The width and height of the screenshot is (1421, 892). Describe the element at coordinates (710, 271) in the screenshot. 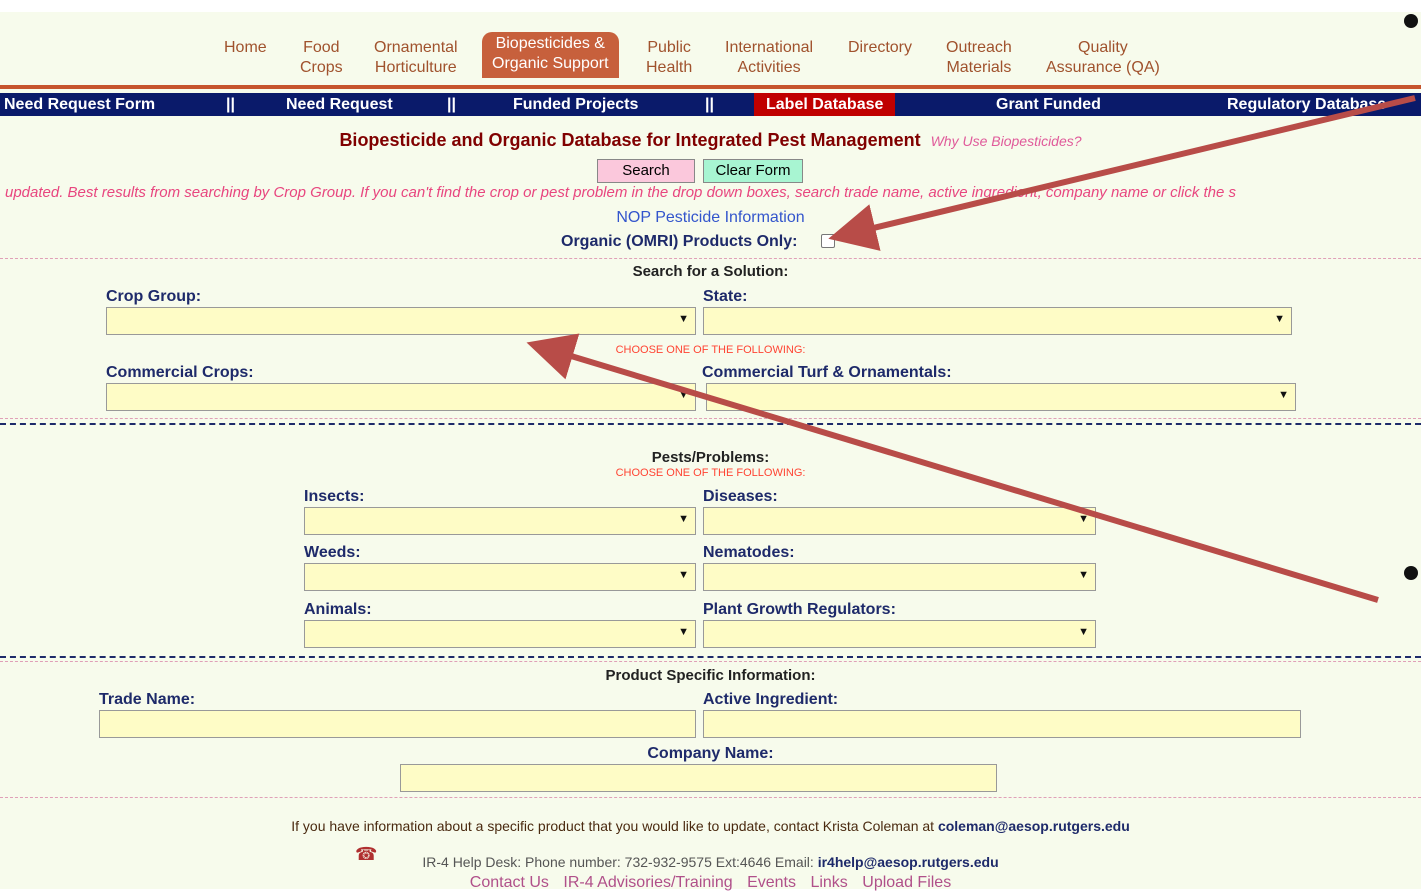

I see `search-solution-heading: Search for a Solution:` at that location.